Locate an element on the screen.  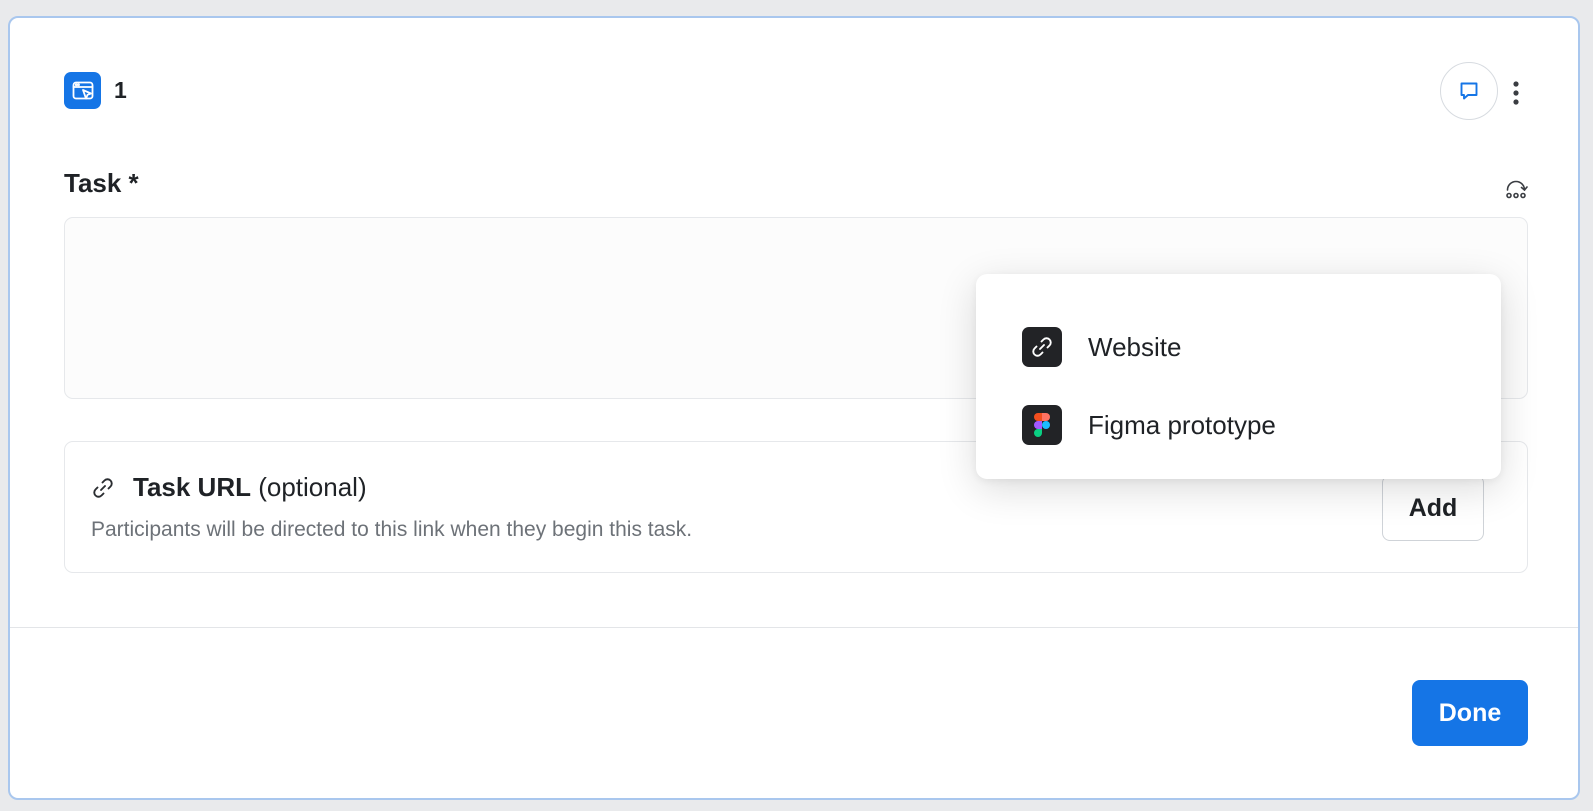
comment-icon is located at coordinates (1469, 91).